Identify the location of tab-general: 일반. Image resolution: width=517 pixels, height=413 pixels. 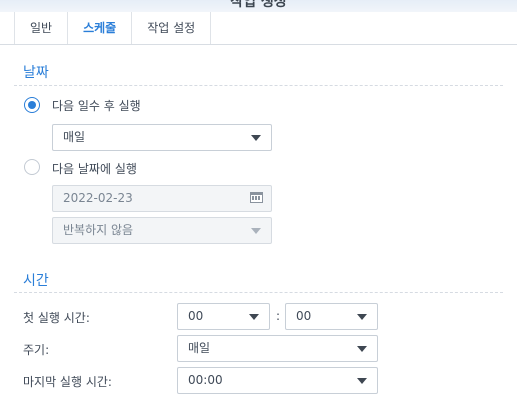
(40, 28).